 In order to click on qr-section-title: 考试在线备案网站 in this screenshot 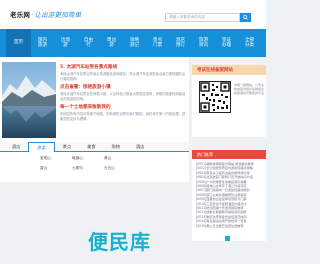, I will do `click(215, 70)`.